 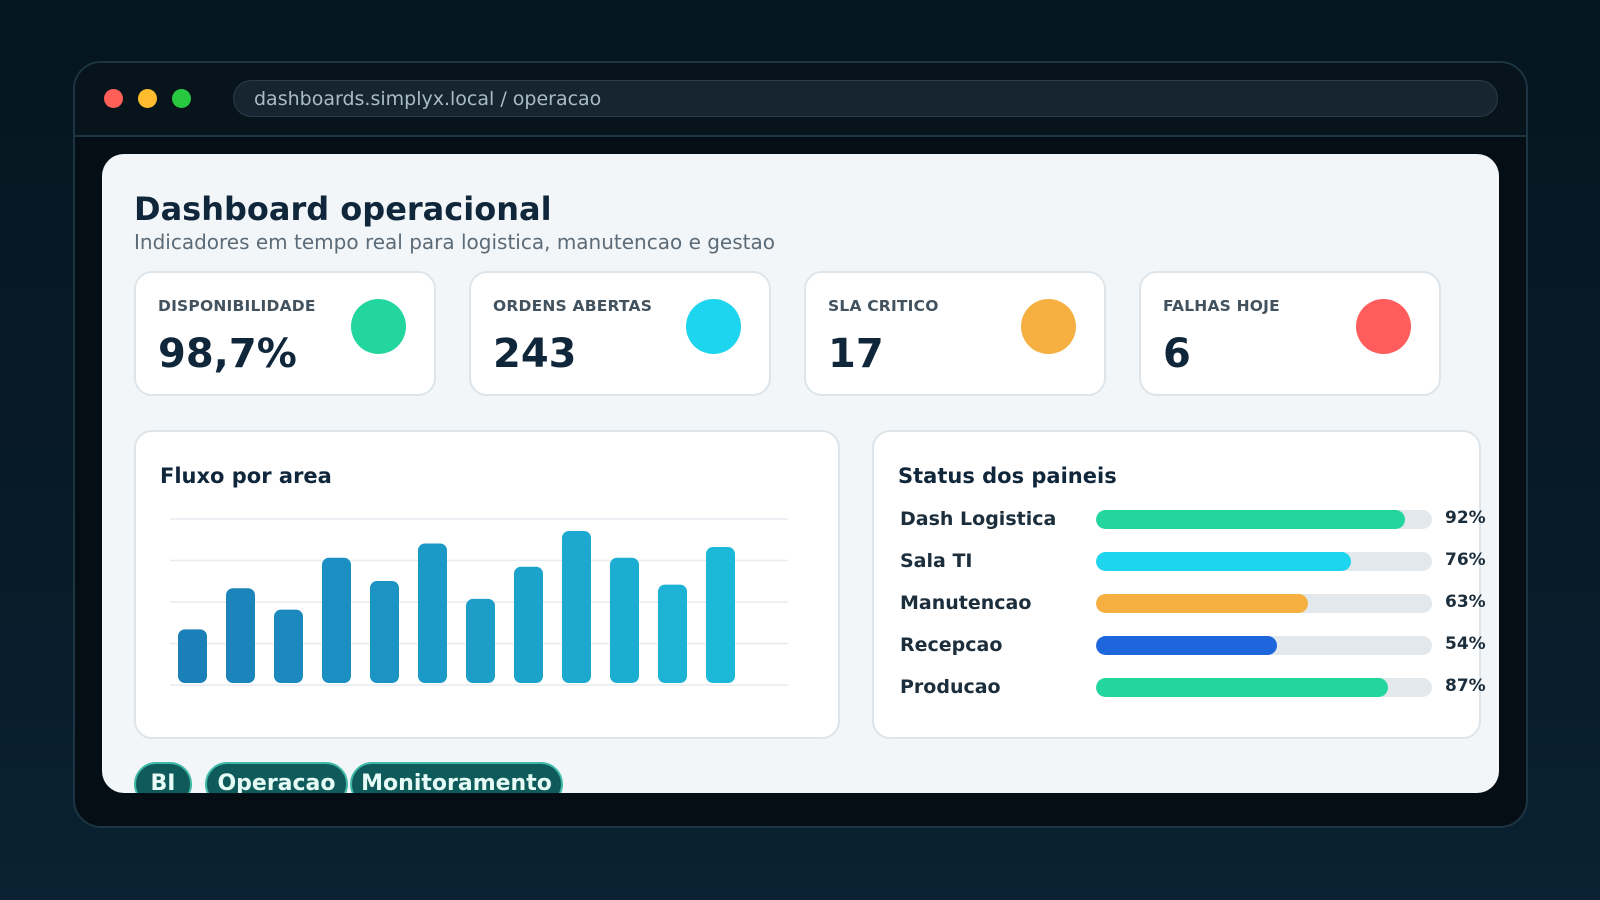 What do you see at coordinates (966, 603) in the screenshot?
I see `status-label: Manutencao` at bounding box center [966, 603].